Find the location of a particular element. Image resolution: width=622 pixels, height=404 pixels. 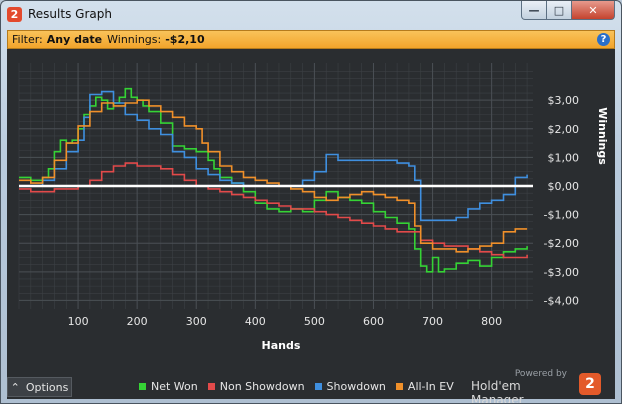

legend-swatch-non-showdown is located at coordinates (211, 386).